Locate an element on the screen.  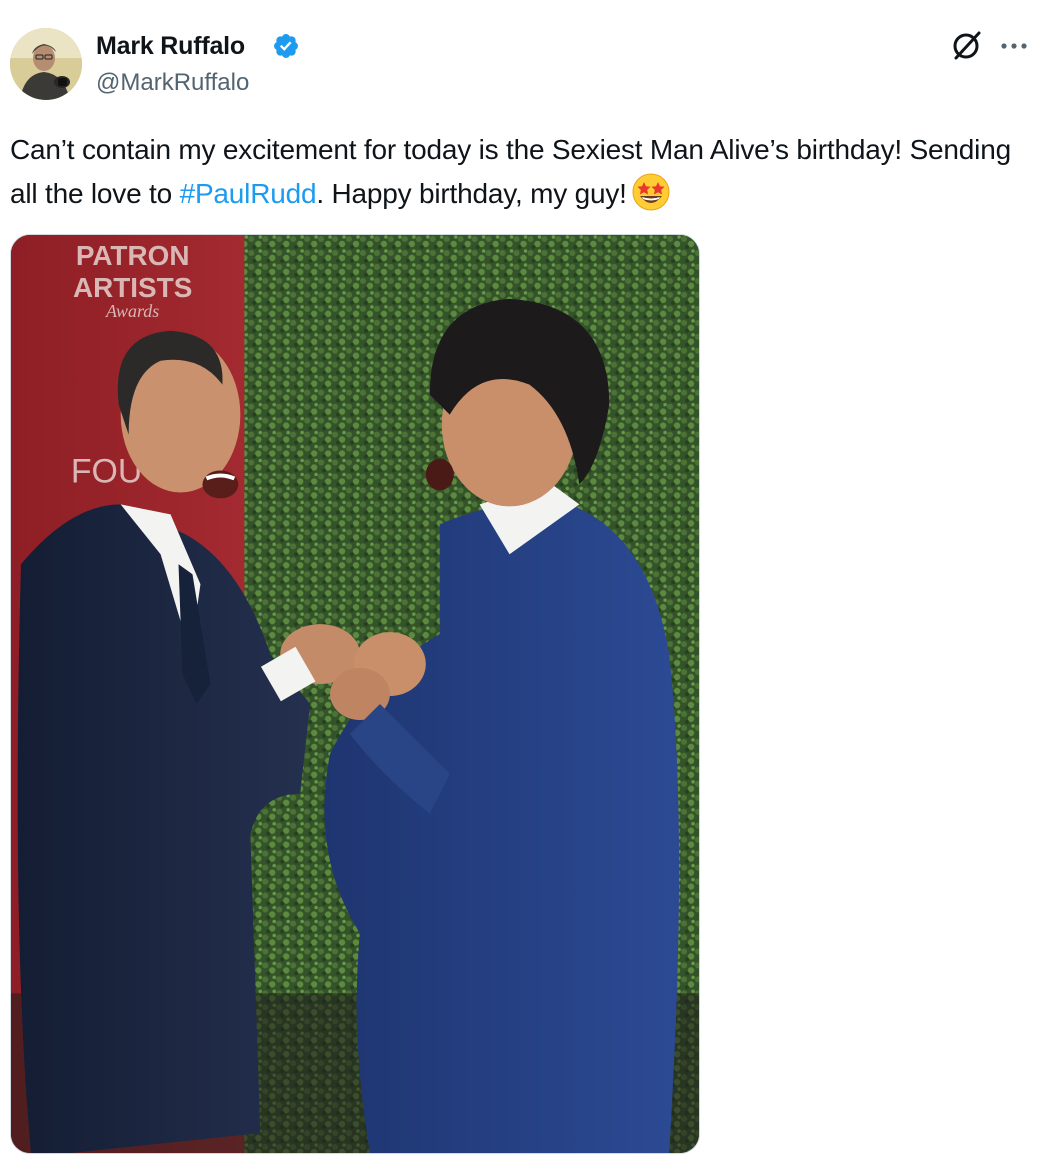
grok-button is located at coordinates (967, 47).